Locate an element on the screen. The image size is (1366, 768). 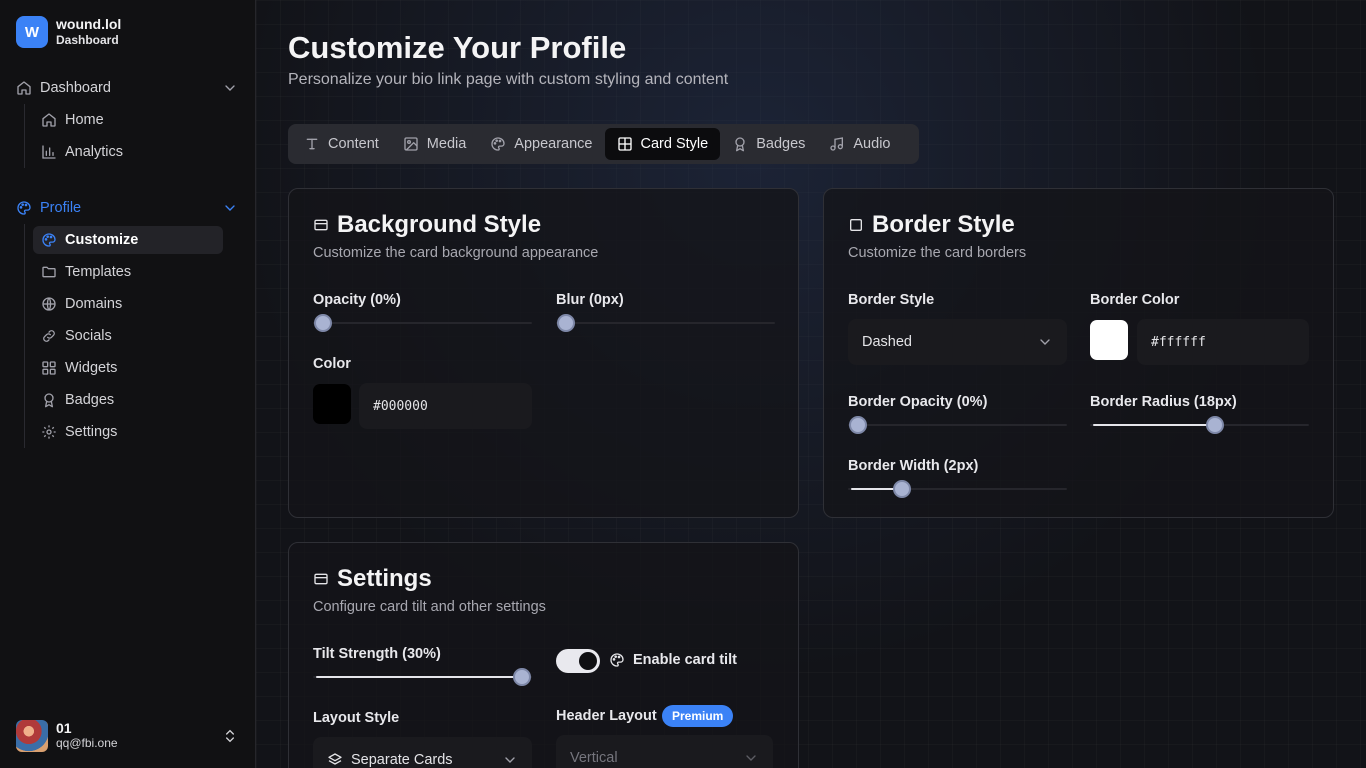
layout-style-select: Separate Cards is located at coordinates (422, 752).